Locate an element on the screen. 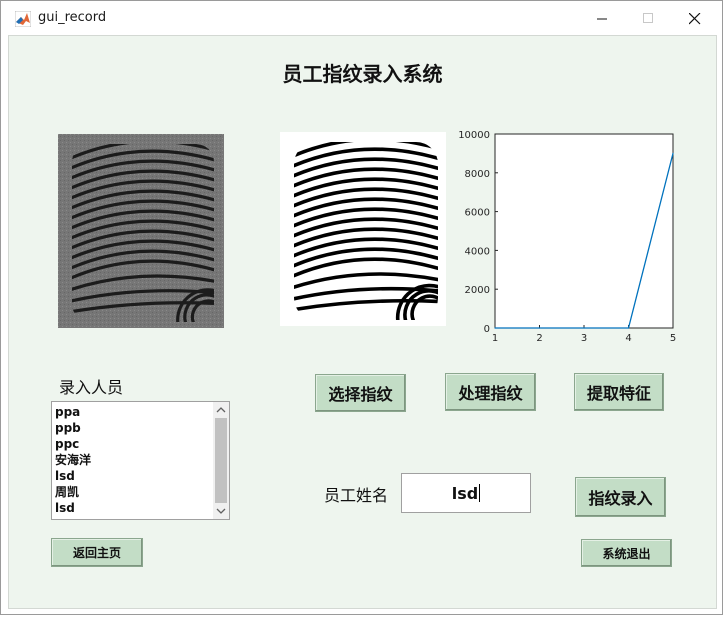 The width and height of the screenshot is (725, 617). enroll-fingerprint-button: 指纹录入 is located at coordinates (620, 497).